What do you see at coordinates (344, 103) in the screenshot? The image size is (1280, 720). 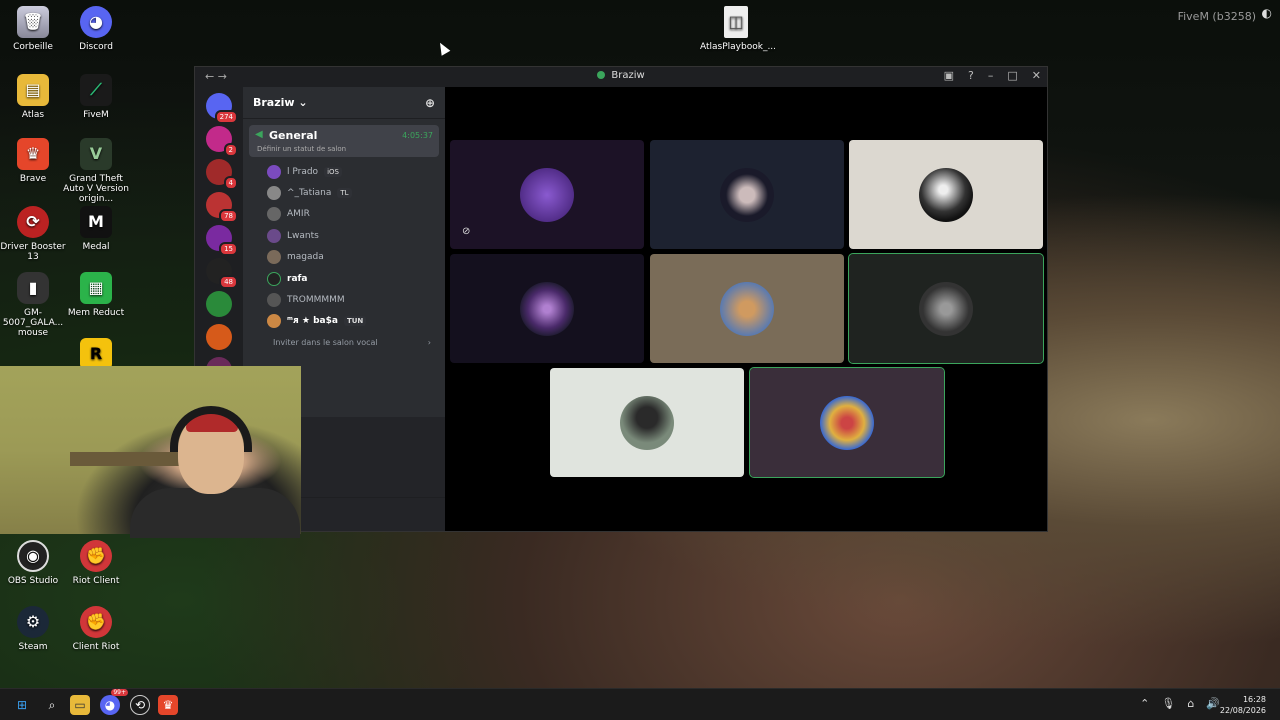 I see `guild-header: Braziw ⌄ ⊕` at bounding box center [344, 103].